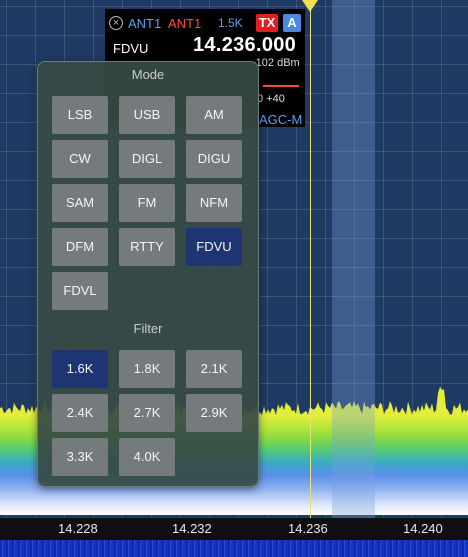  What do you see at coordinates (214, 159) in the screenshot?
I see `mode-button-digu: DIGU` at bounding box center [214, 159].